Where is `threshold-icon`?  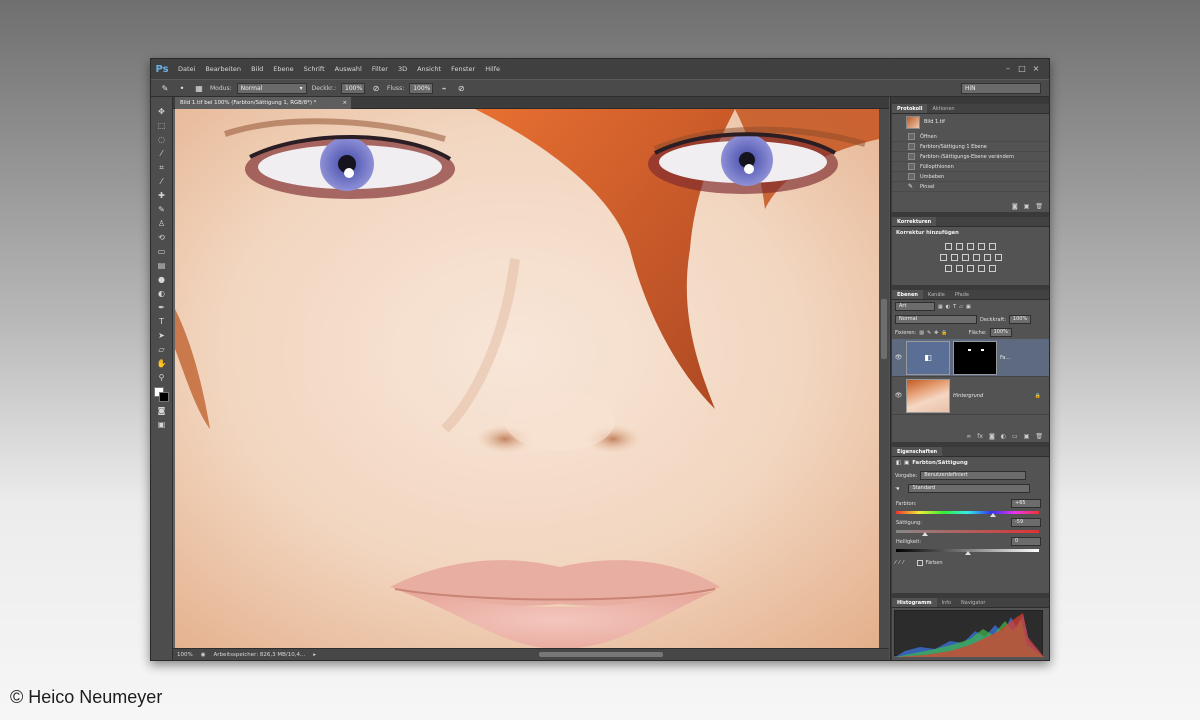
threshold-icon is located at coordinates (970, 268).